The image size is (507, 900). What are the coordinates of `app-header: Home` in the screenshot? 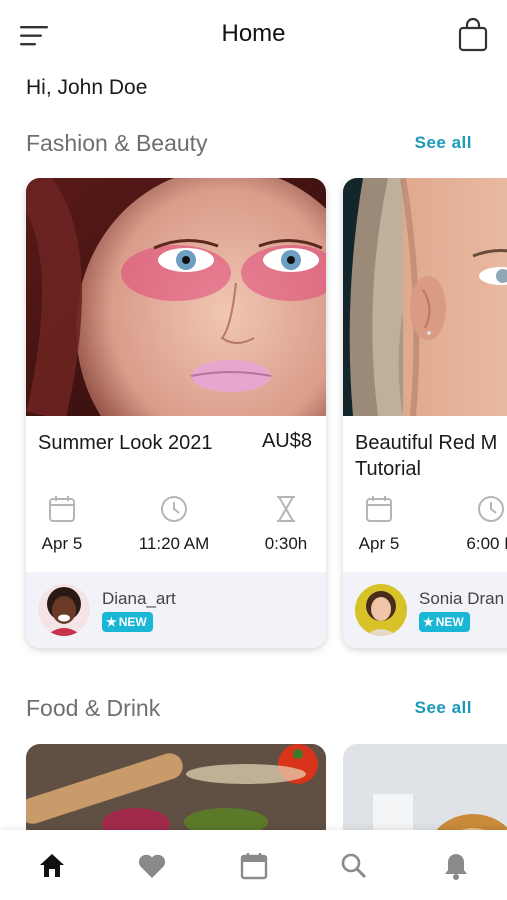 It's located at (253, 36).